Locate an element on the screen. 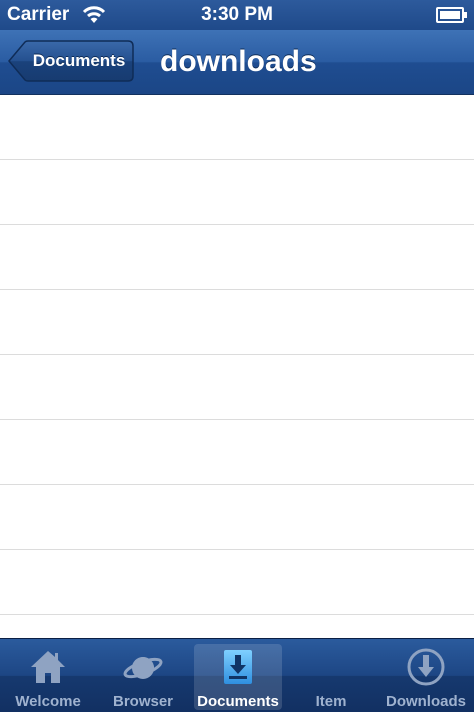 This screenshot has height=712, width=474. tab-label: Welcome is located at coordinates (48, 701).